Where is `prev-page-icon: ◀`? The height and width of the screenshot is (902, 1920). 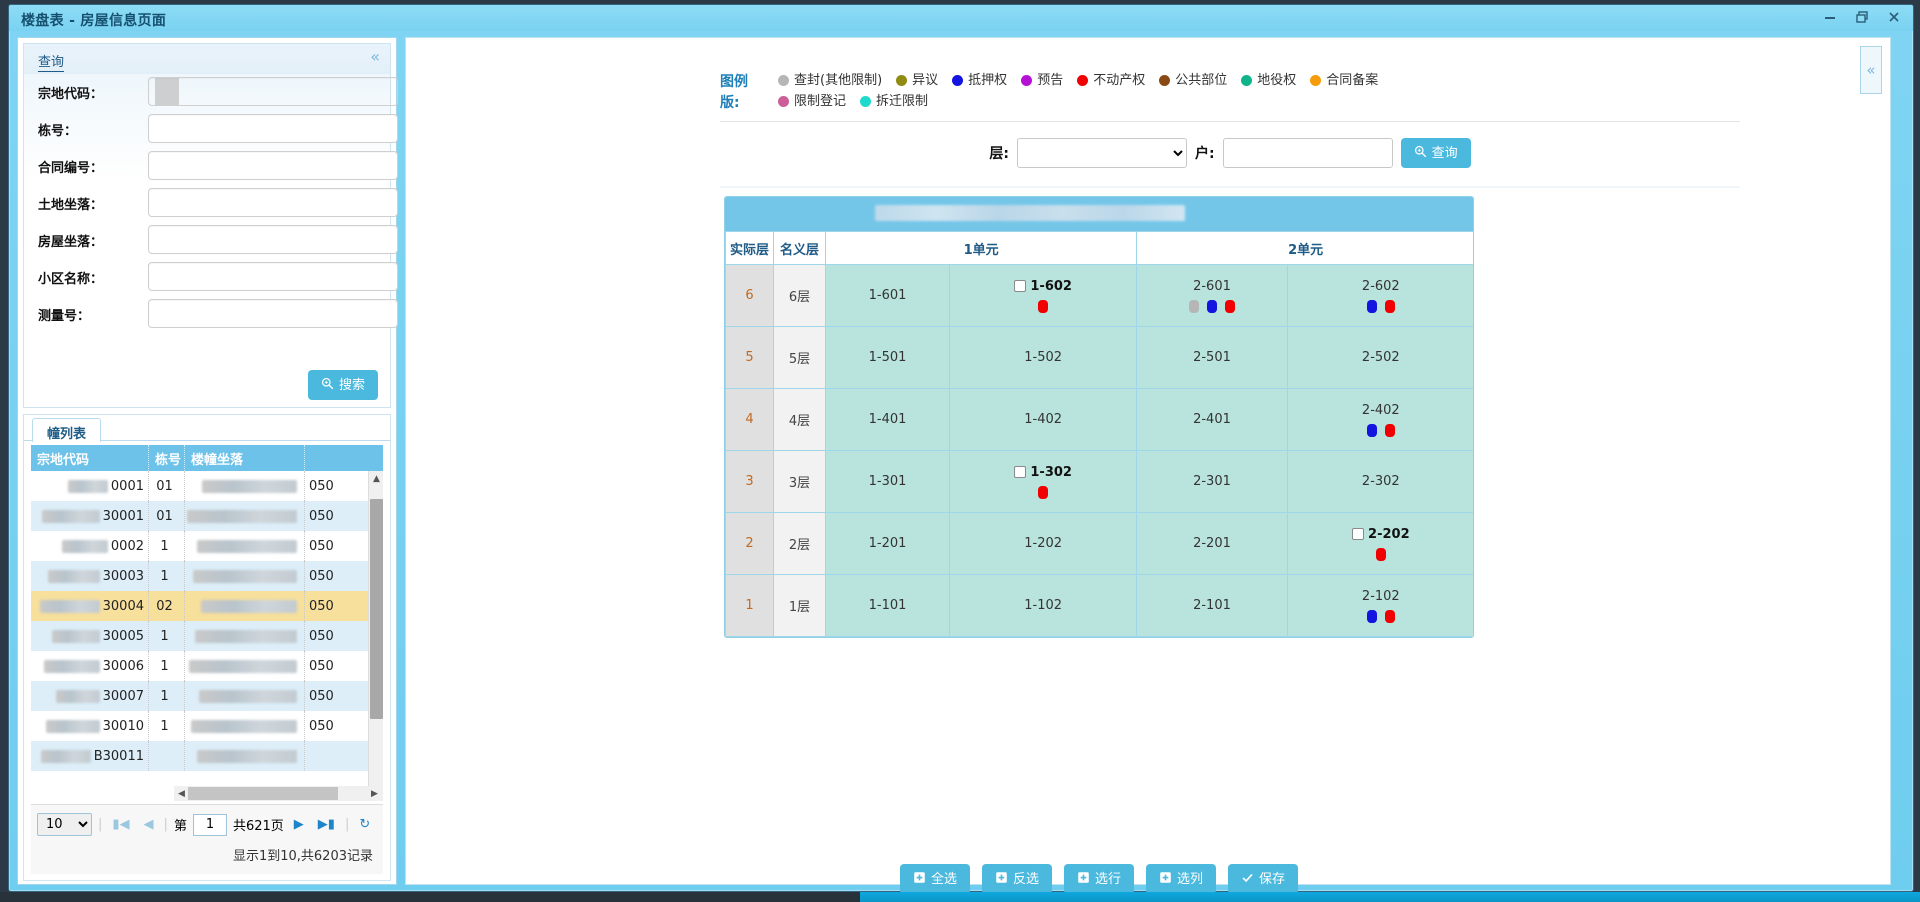
prev-page-icon: ◀ is located at coordinates (149, 824).